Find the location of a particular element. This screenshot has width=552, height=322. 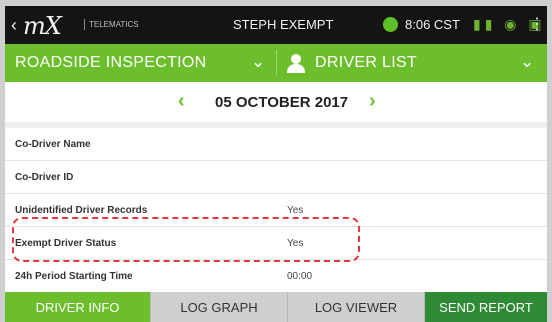

logo-subtitle: TELEMATICS is located at coordinates (111, 24).